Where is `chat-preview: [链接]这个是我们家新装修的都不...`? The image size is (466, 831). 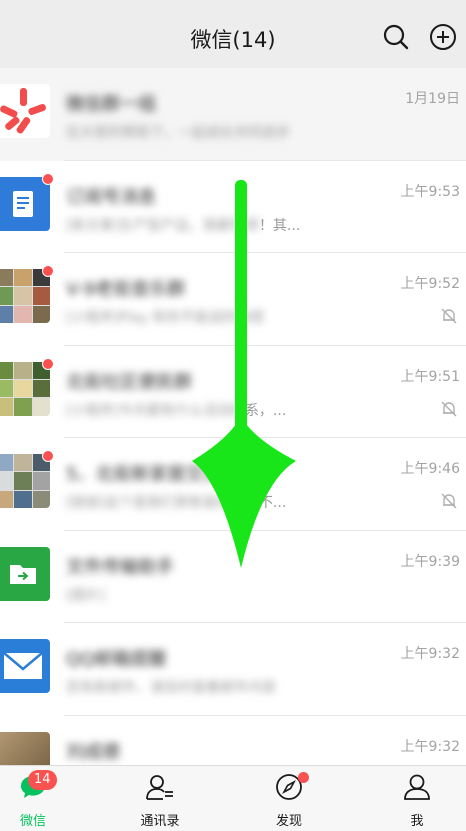
chat-preview: [链接]这个是我们家新装修的都不... is located at coordinates (176, 503).